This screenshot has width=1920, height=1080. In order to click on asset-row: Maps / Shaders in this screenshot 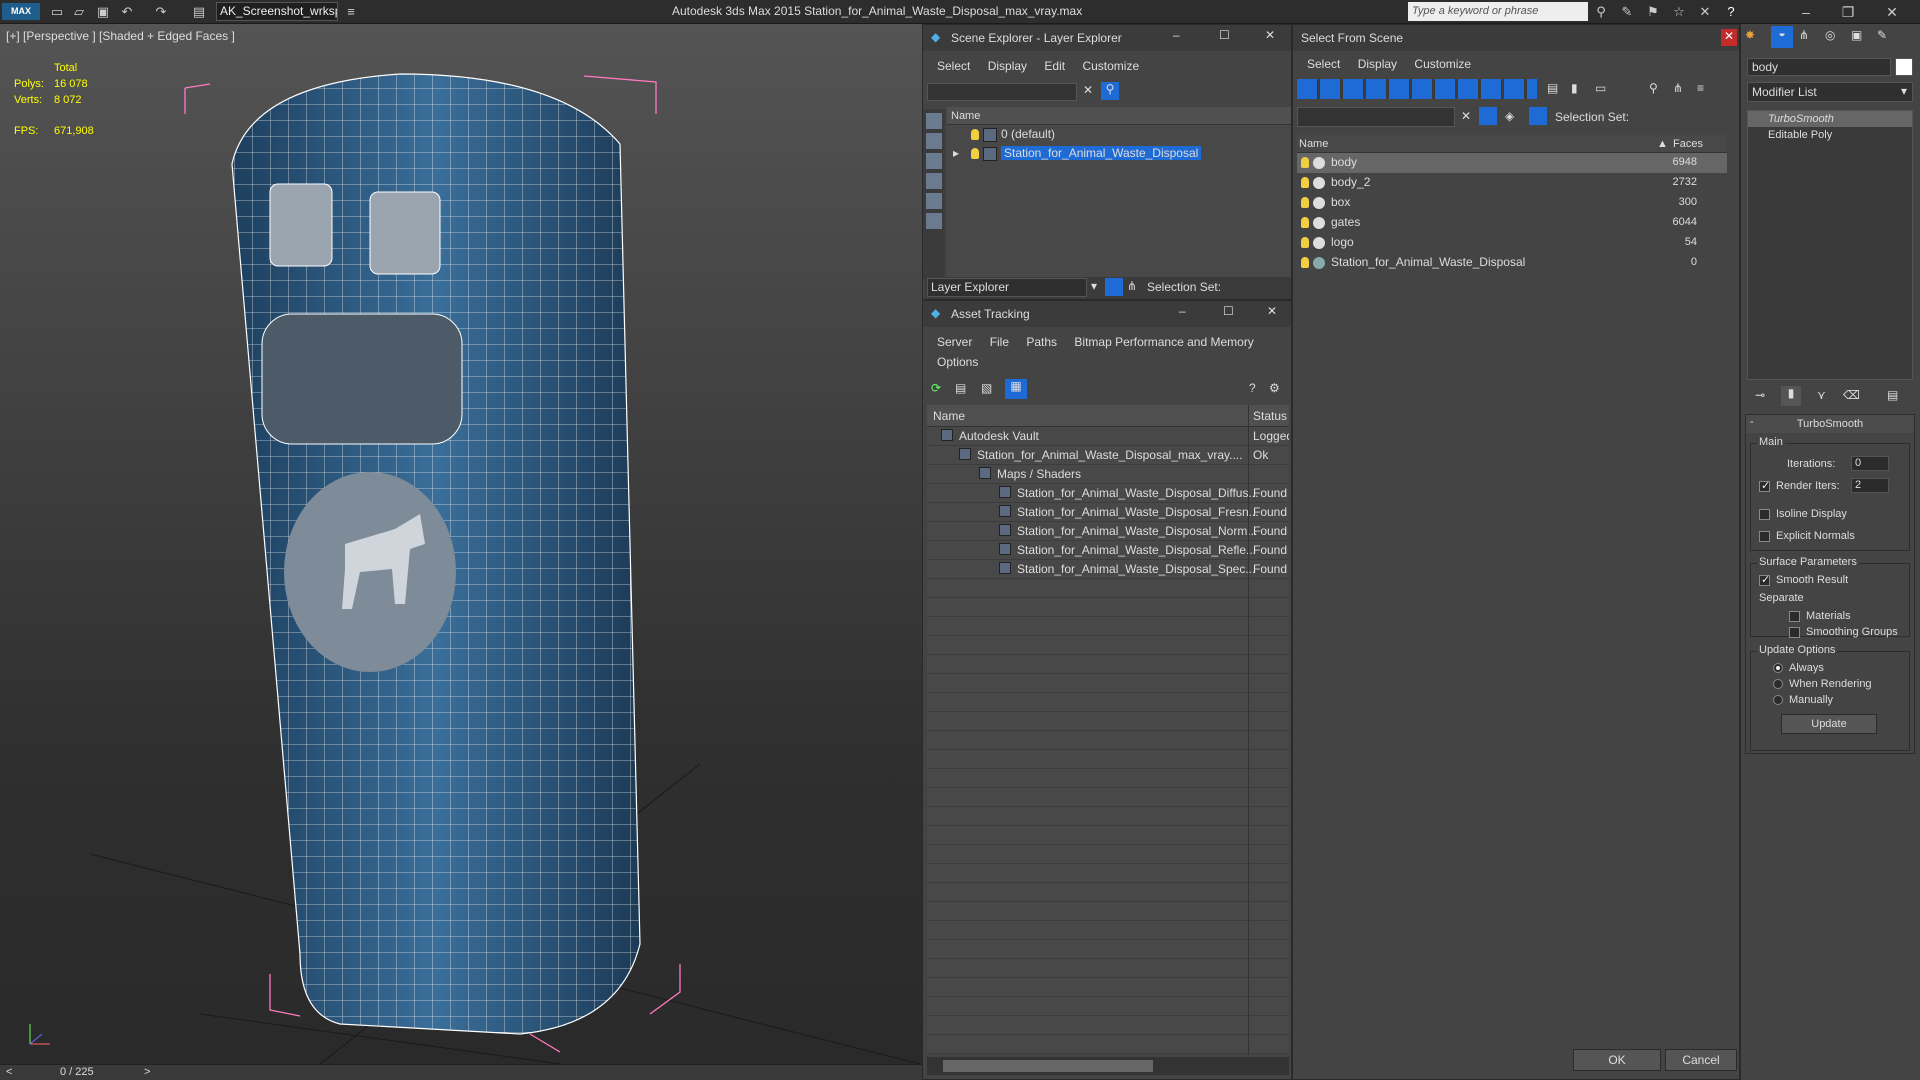, I will do `click(1108, 474)`.